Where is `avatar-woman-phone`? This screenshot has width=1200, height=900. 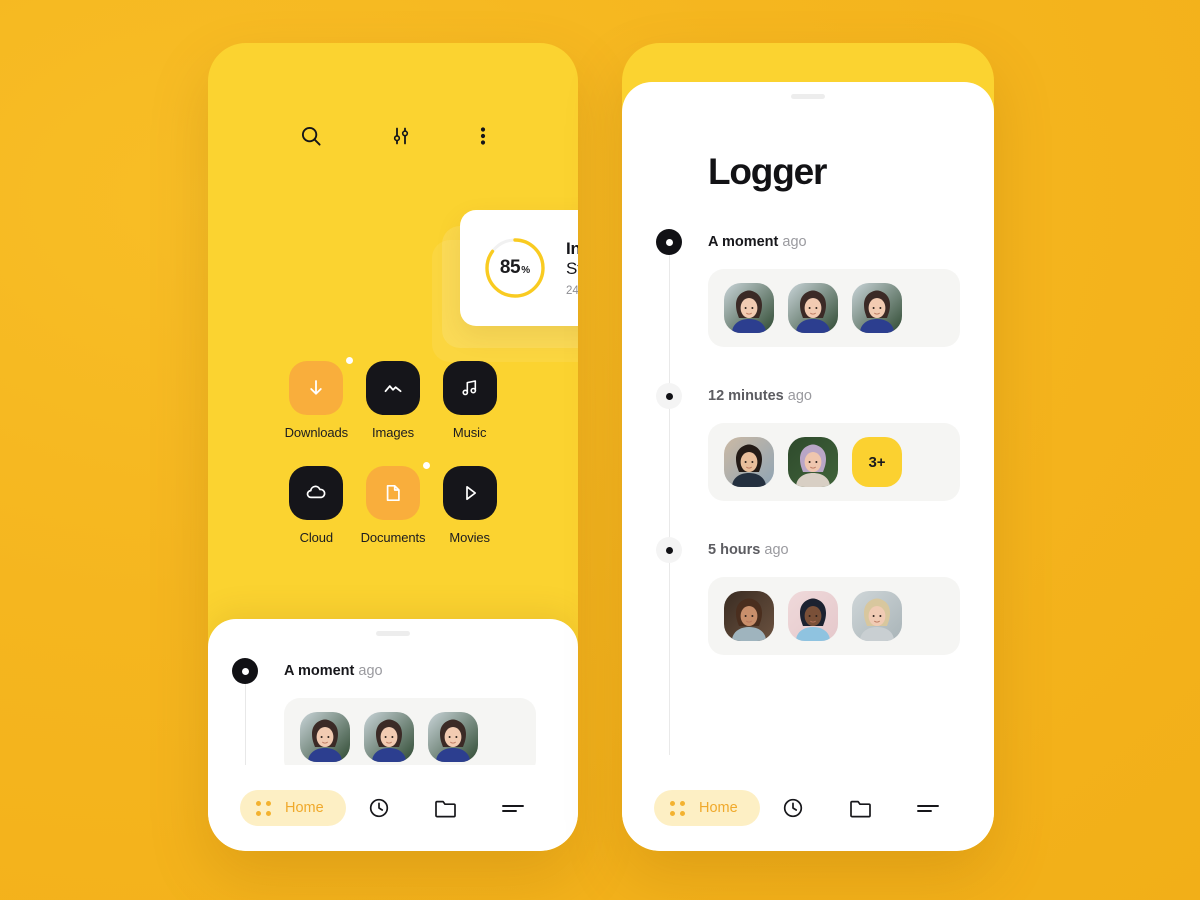
avatar-woman-phone is located at coordinates (749, 616).